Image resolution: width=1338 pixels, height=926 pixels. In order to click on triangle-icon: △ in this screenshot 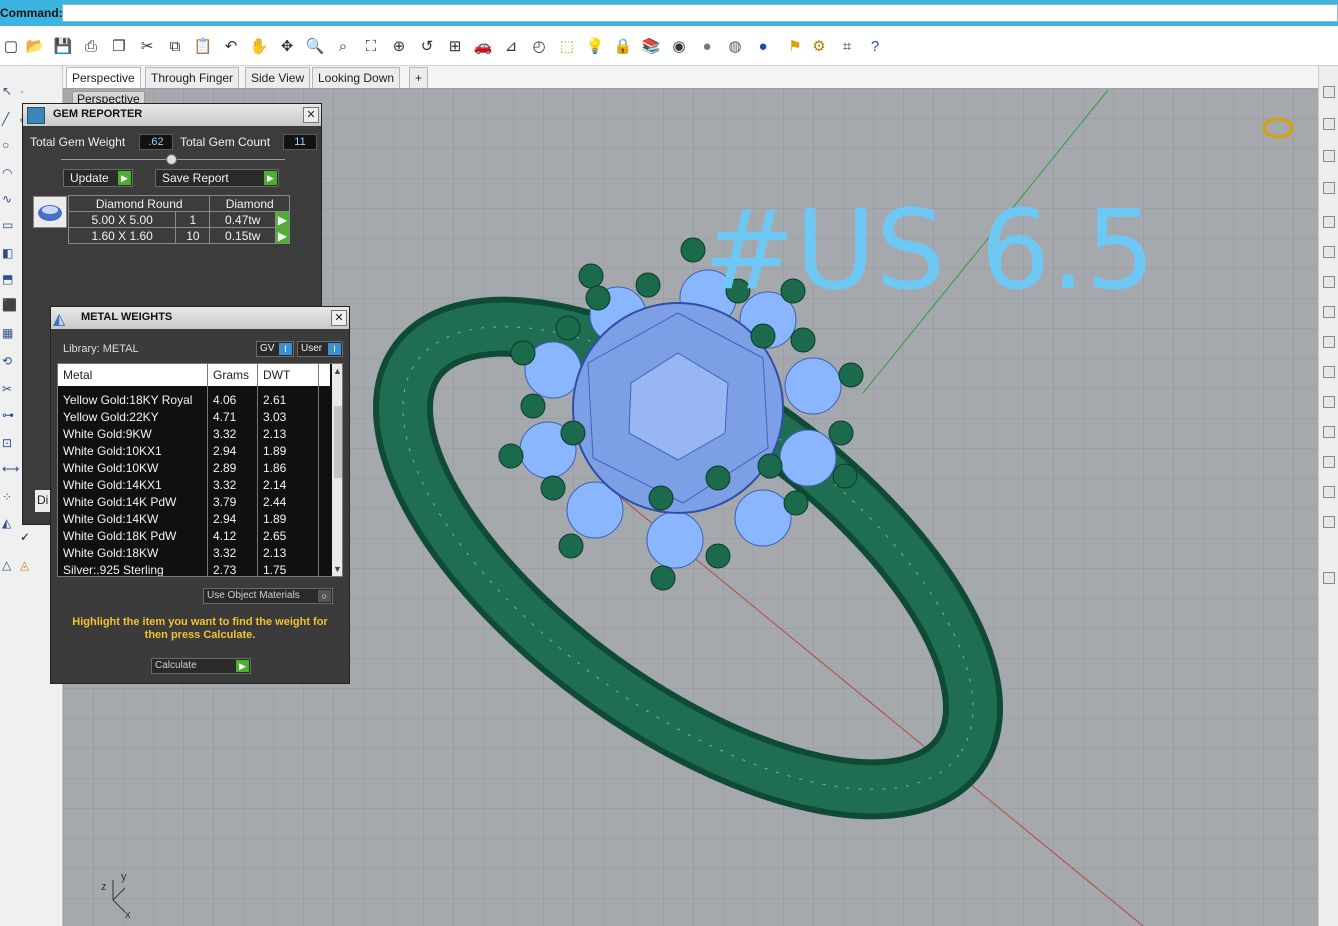, I will do `click(9, 565)`.